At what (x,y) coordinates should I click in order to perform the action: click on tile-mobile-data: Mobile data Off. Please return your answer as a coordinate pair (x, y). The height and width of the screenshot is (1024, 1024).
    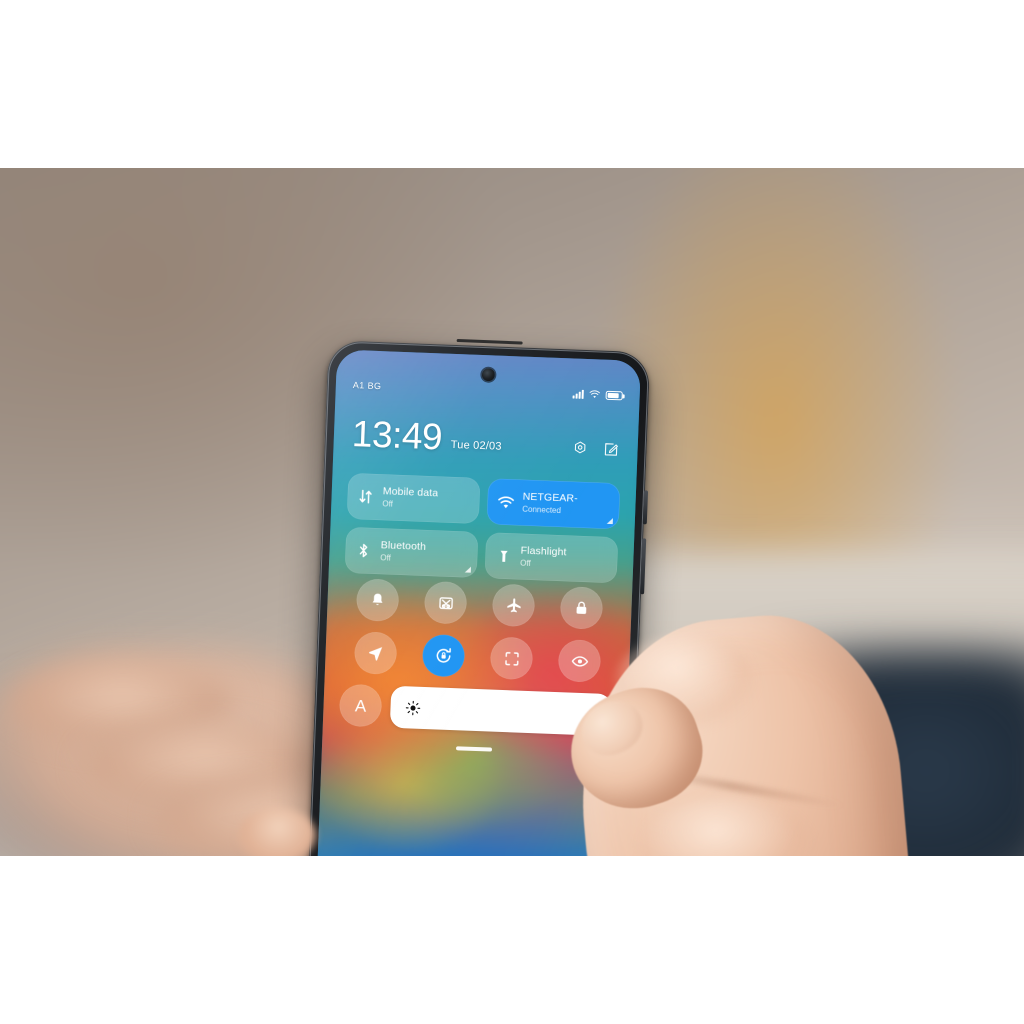
    Looking at the image, I should click on (413, 498).